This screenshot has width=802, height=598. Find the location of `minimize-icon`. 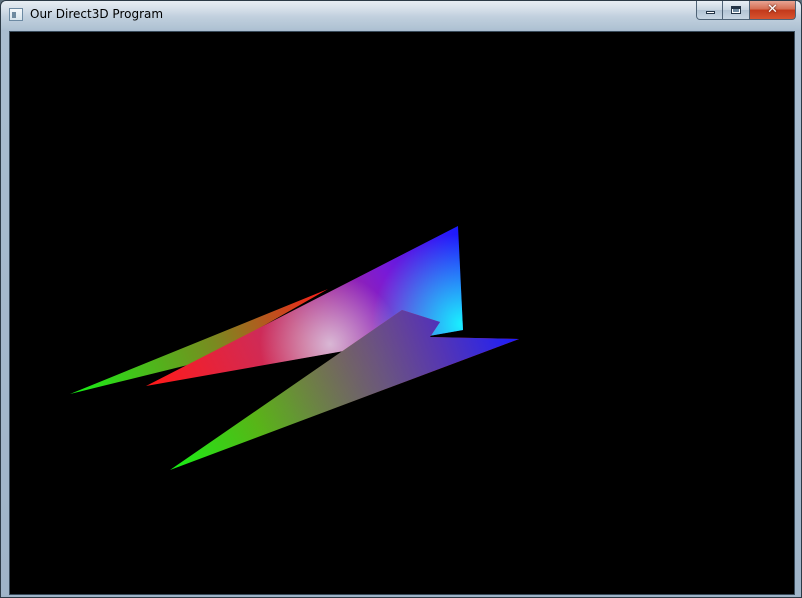

minimize-icon is located at coordinates (710, 12).